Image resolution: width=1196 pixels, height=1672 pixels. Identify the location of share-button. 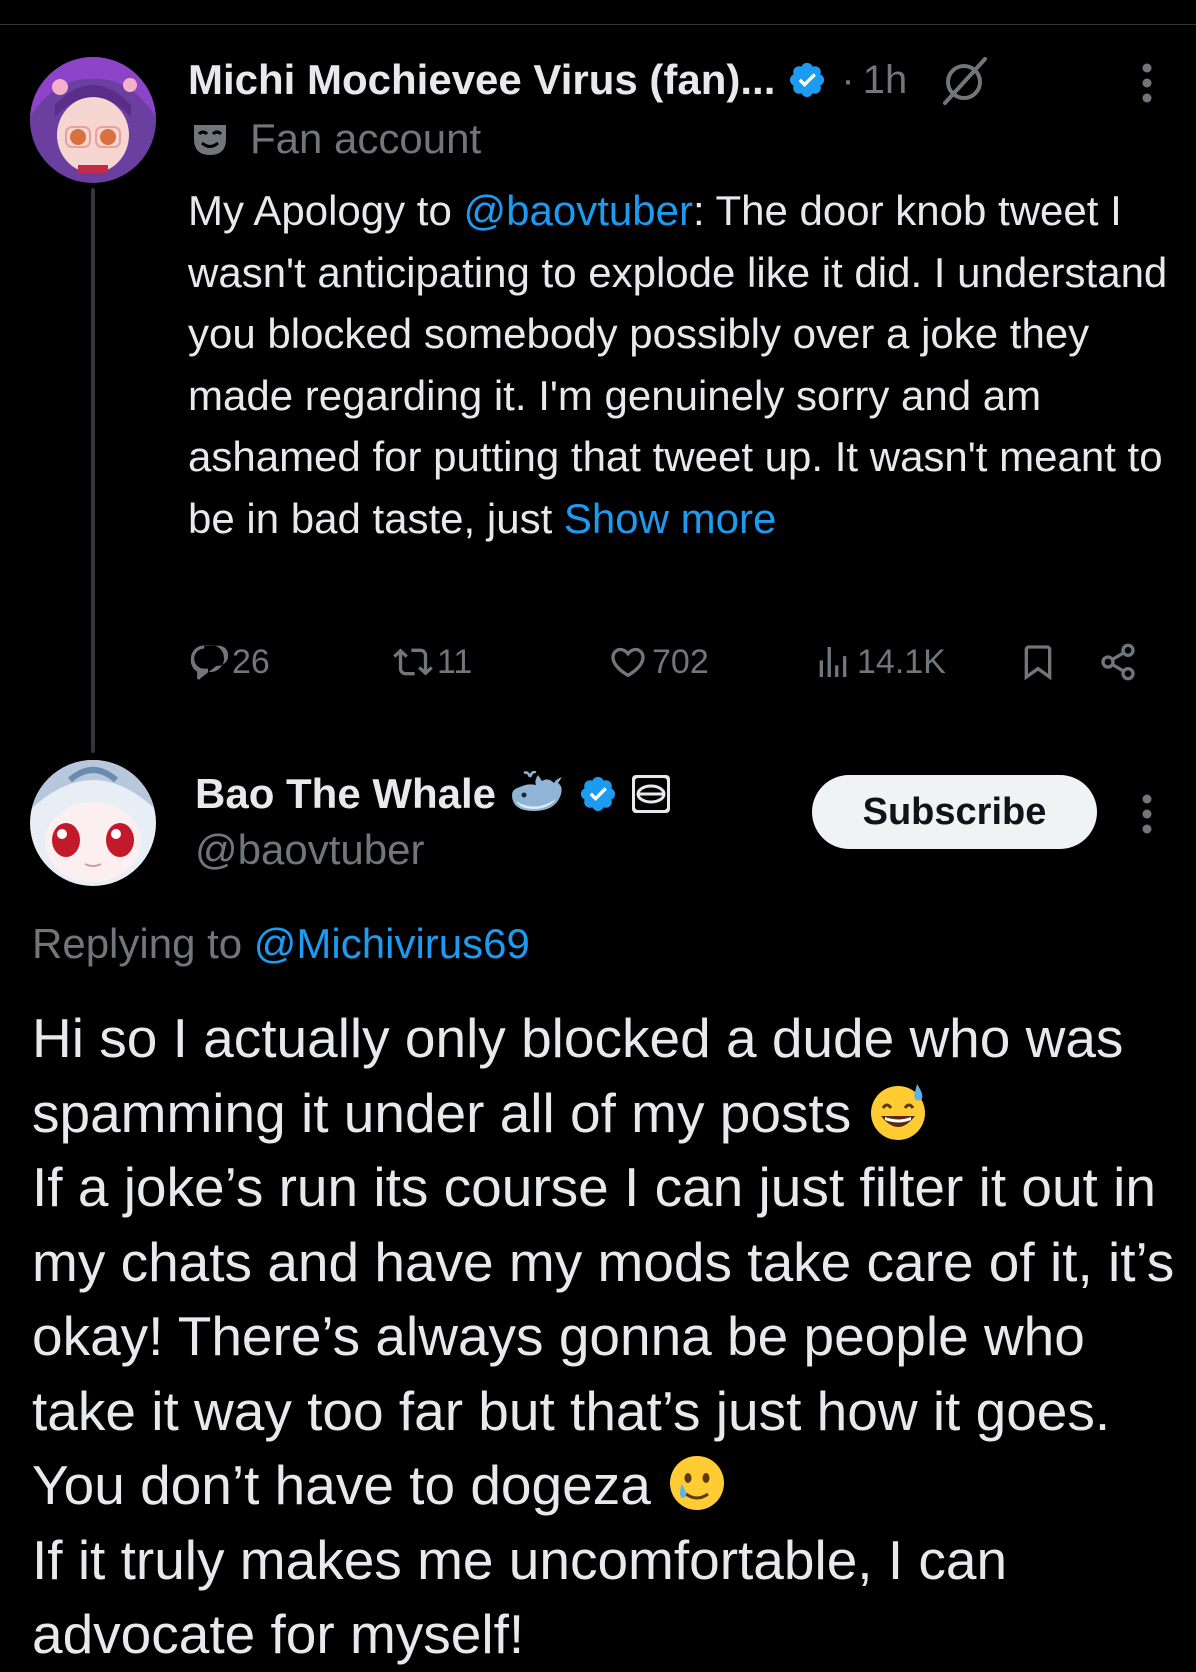
(1118, 662).